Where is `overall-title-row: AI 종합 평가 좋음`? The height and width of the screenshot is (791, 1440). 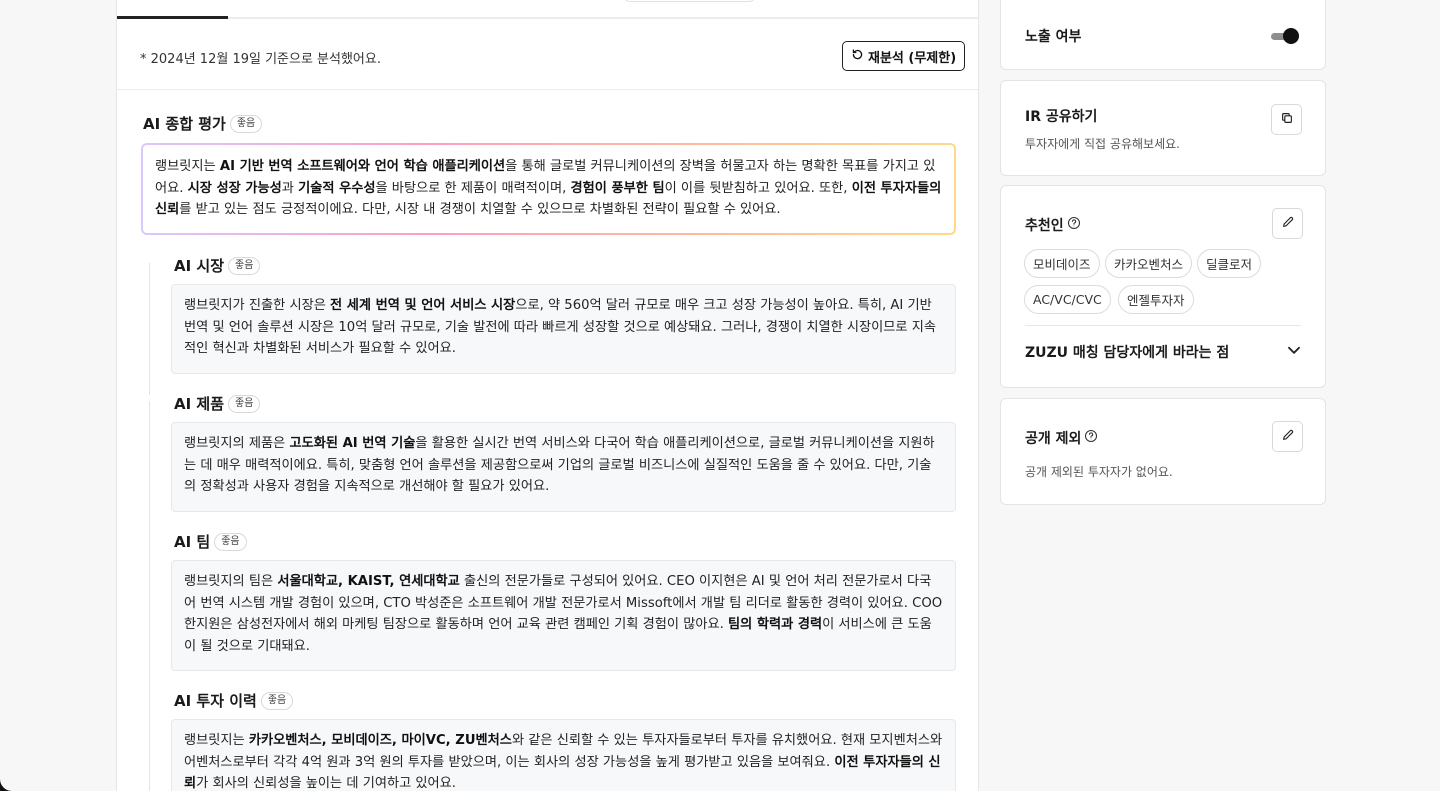 overall-title-row: AI 종합 평가 좋음 is located at coordinates (203, 123).